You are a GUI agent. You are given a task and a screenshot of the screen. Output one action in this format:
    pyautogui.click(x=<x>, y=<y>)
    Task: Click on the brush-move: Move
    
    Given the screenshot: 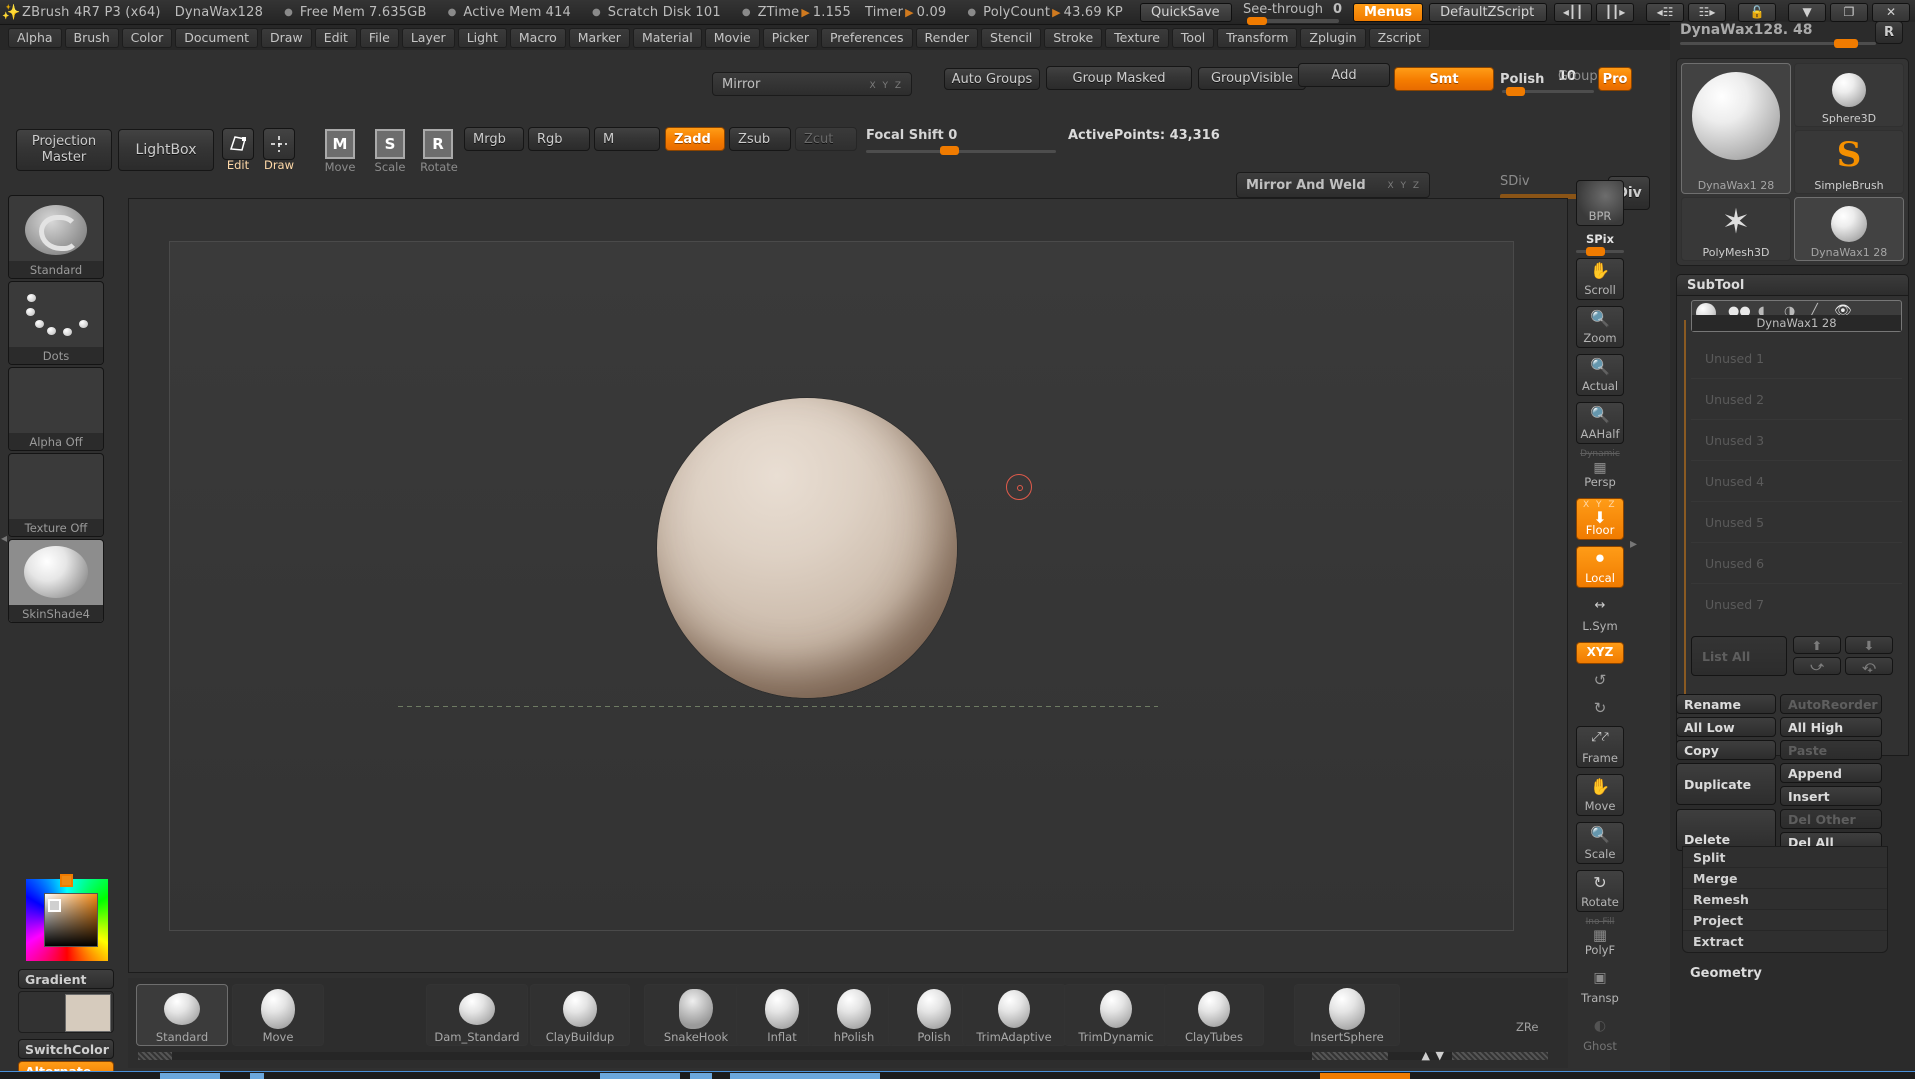 What is the action you would take?
    pyautogui.click(x=278, y=1015)
    